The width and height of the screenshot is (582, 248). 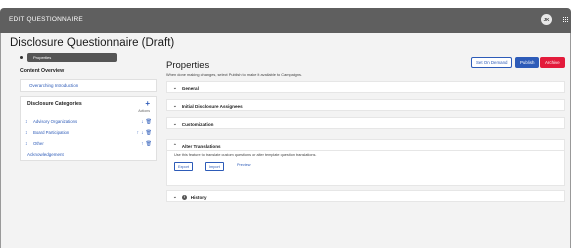 What do you see at coordinates (365, 123) in the screenshot?
I see `customization-section: ⌄ Customization` at bounding box center [365, 123].